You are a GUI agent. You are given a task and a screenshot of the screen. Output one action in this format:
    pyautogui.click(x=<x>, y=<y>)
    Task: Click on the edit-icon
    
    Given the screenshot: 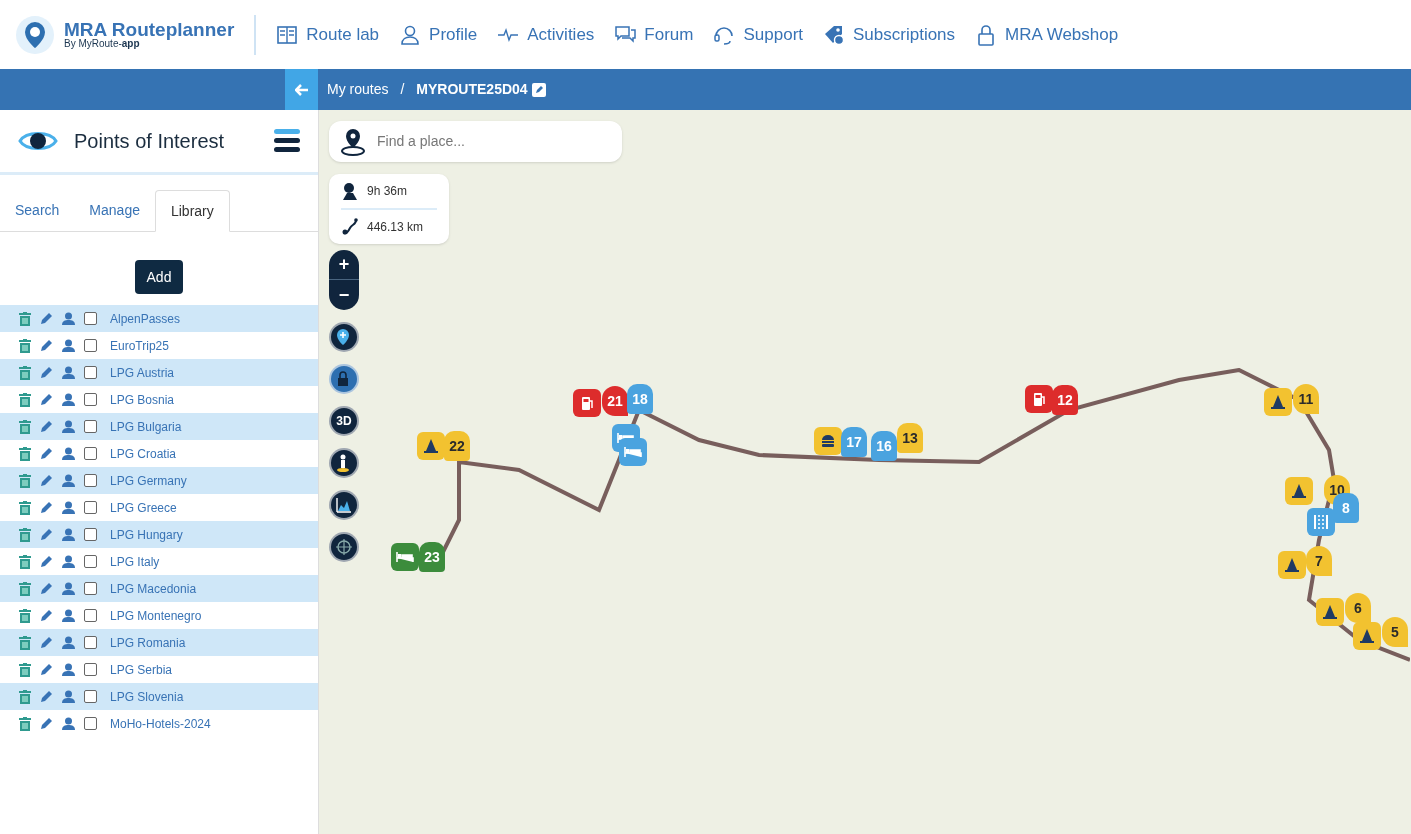 What is the action you would take?
    pyautogui.click(x=538, y=89)
    